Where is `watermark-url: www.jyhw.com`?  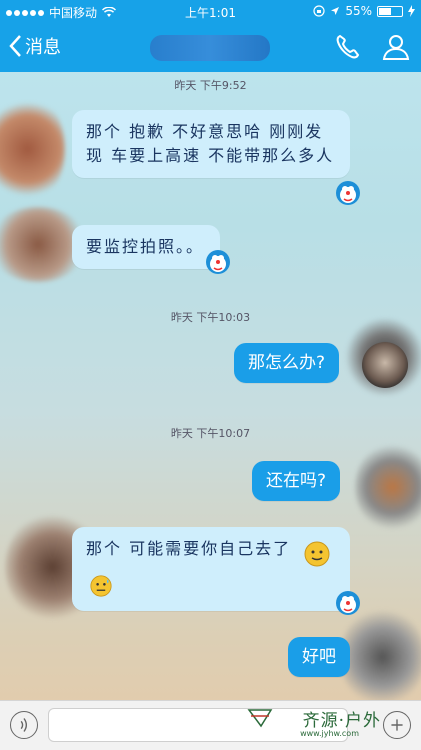 watermark-url: www.jyhw.com is located at coordinates (329, 733).